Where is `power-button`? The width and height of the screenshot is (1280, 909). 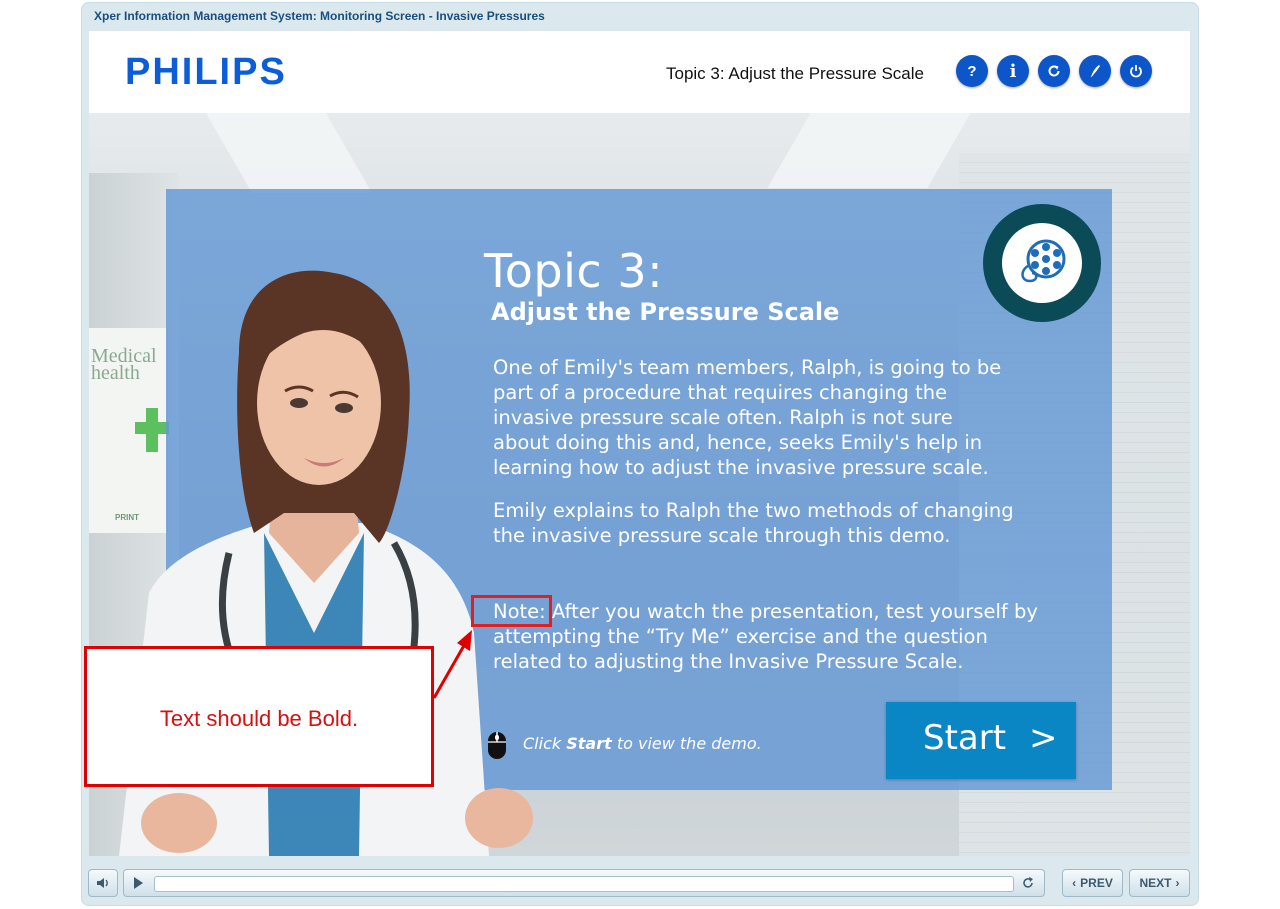 power-button is located at coordinates (1136, 71).